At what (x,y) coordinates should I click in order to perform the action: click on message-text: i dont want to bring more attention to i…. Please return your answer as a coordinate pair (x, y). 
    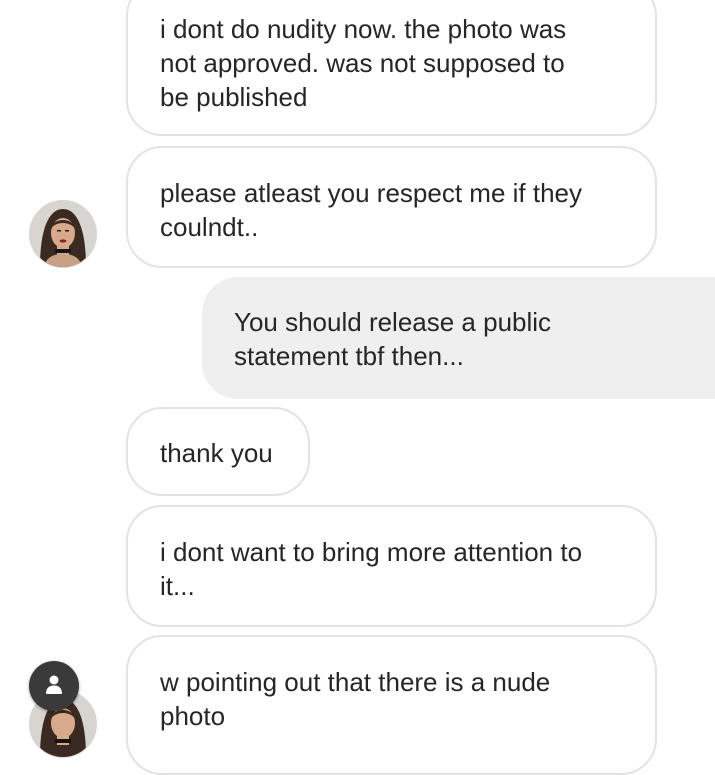
    Looking at the image, I should click on (371, 569).